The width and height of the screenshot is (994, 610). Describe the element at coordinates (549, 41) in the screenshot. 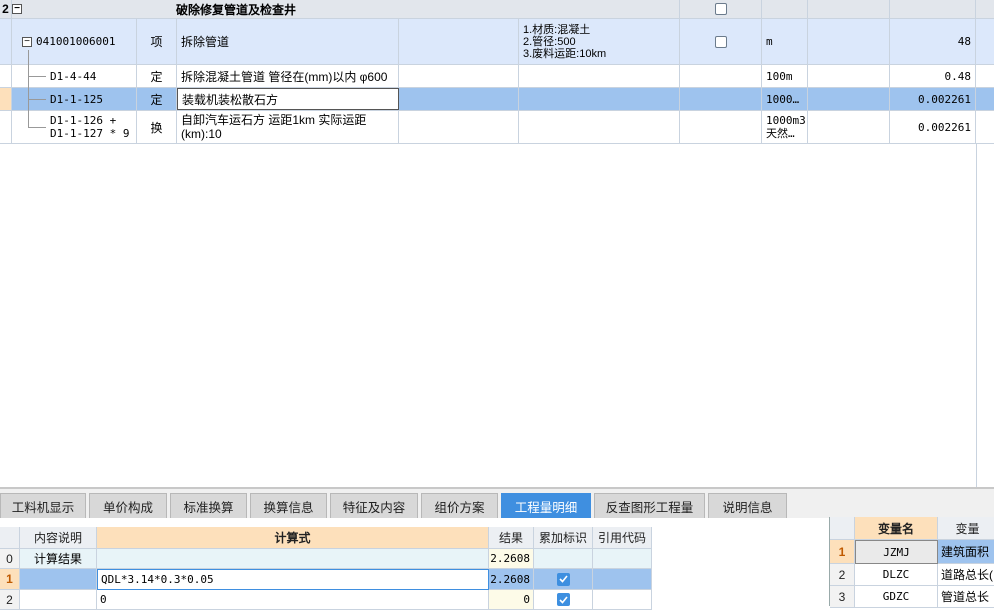

I see `feature-line: 2.管径:500` at that location.